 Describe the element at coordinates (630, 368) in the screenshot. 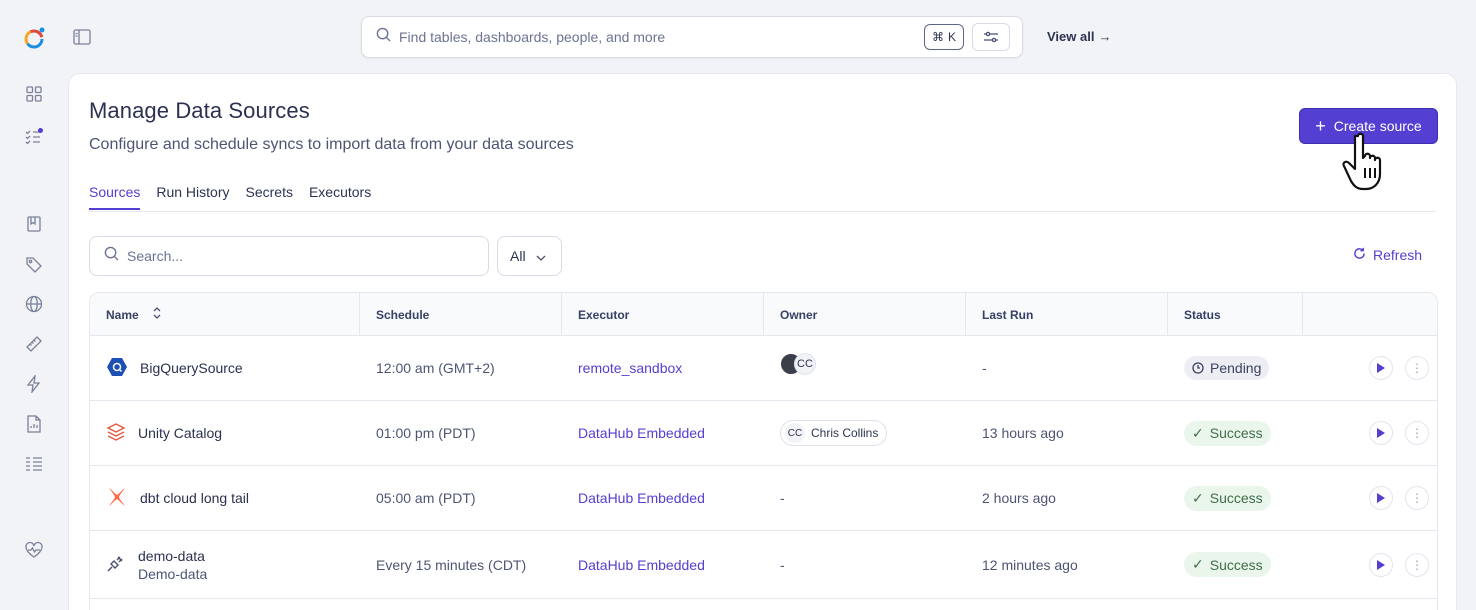

I see `executor-link: remote_sandbox` at that location.